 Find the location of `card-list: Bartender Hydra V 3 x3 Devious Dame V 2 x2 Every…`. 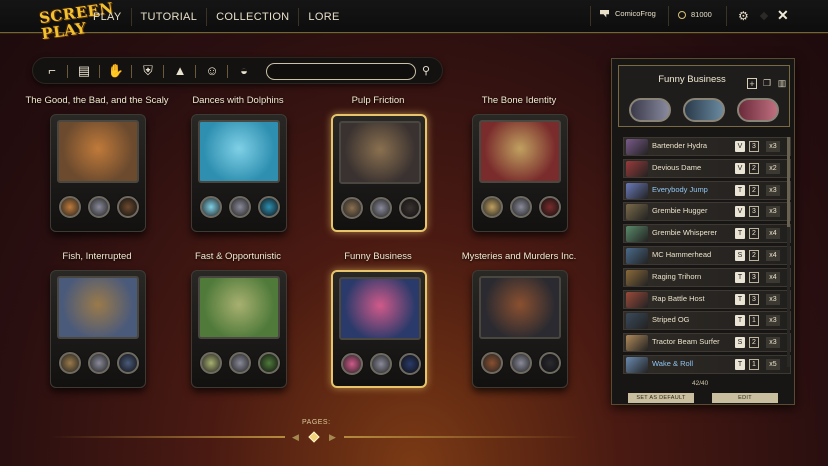

card-list: Bartender Hydra V 3 x3 Devious Dame V 2 x2 Every… is located at coordinates (707, 257).